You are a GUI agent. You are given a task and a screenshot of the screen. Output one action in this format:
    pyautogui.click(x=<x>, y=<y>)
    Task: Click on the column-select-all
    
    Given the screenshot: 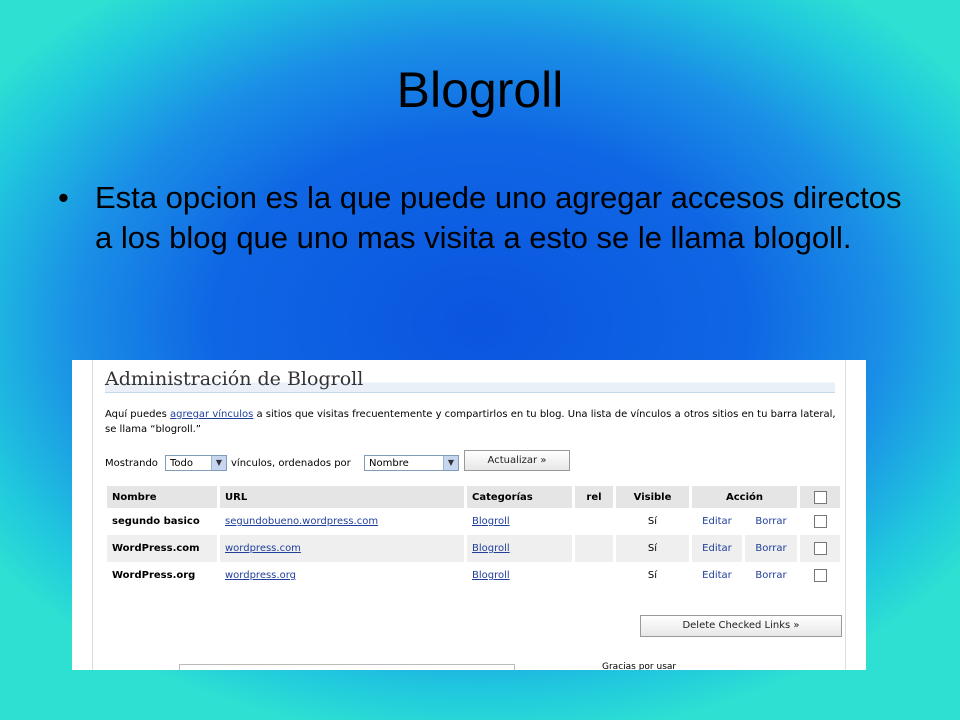 What is the action you would take?
    pyautogui.click(x=820, y=497)
    